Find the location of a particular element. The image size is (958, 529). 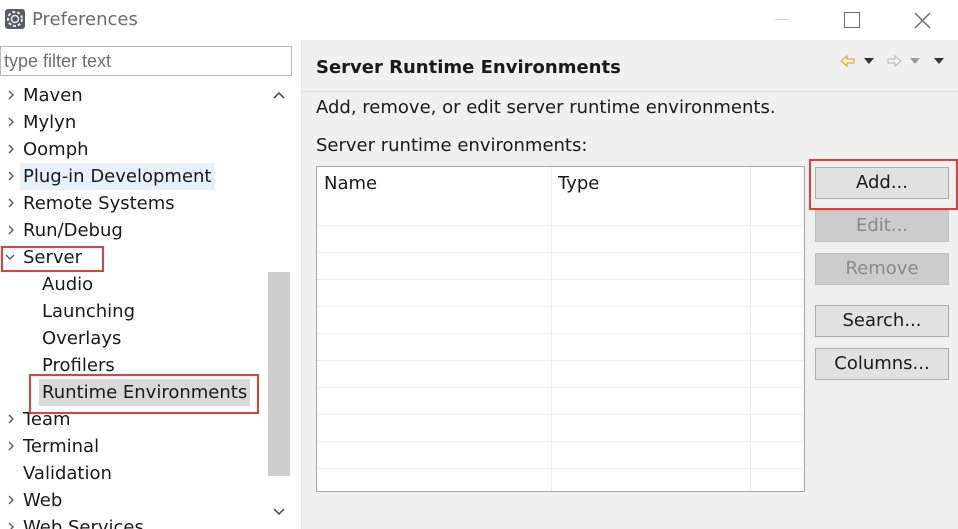

tree-item-label: Maven is located at coordinates (53, 95).